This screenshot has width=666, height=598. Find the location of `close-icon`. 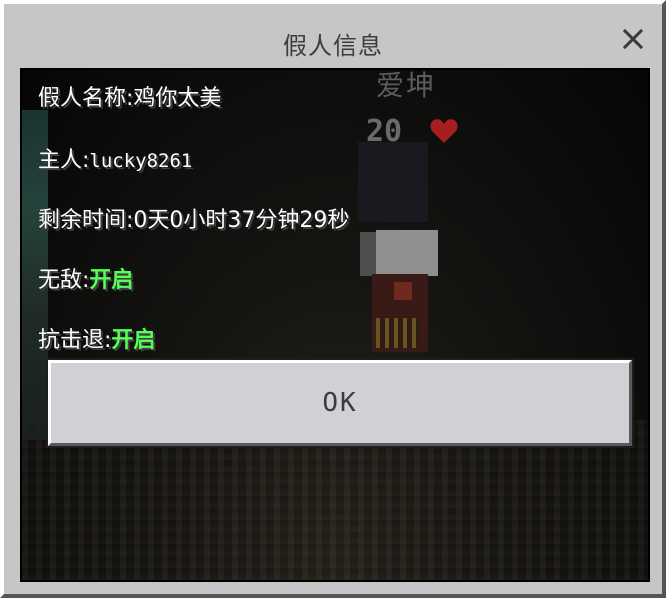

close-icon is located at coordinates (633, 39).